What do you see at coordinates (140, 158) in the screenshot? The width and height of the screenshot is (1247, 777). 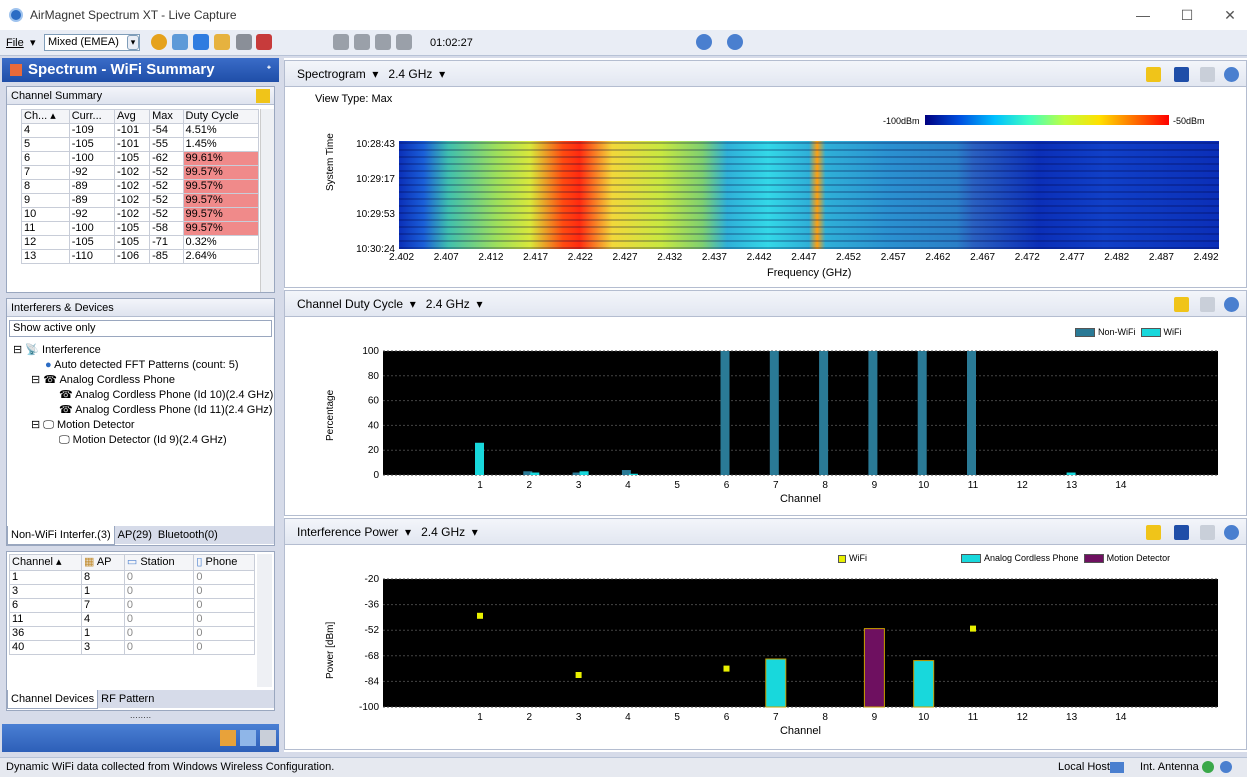 I see `table-row: 6 -100 -105 -62 99.61%` at bounding box center [140, 158].